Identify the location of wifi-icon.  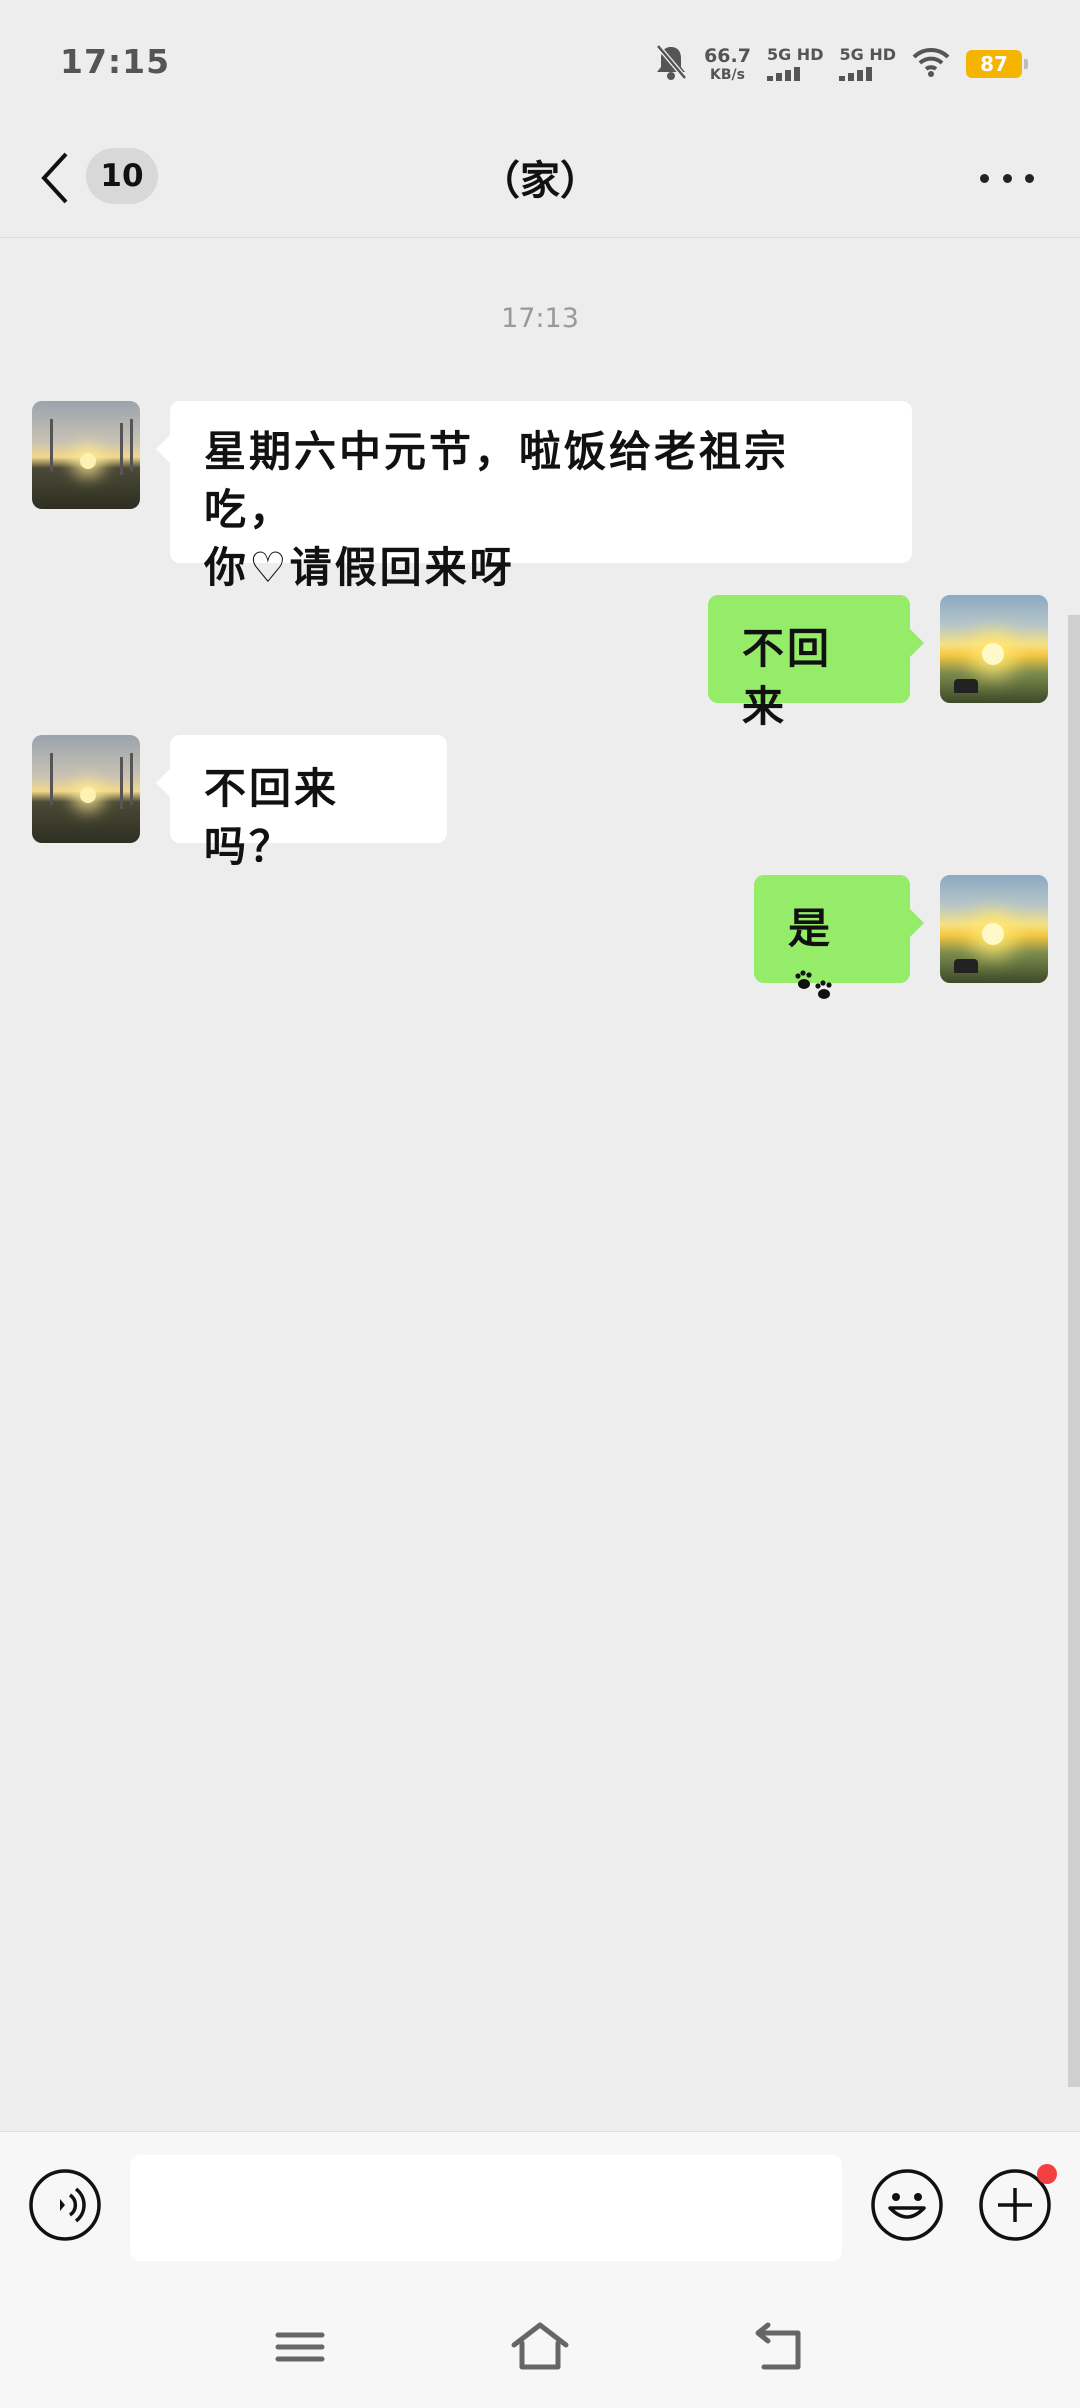
(931, 64).